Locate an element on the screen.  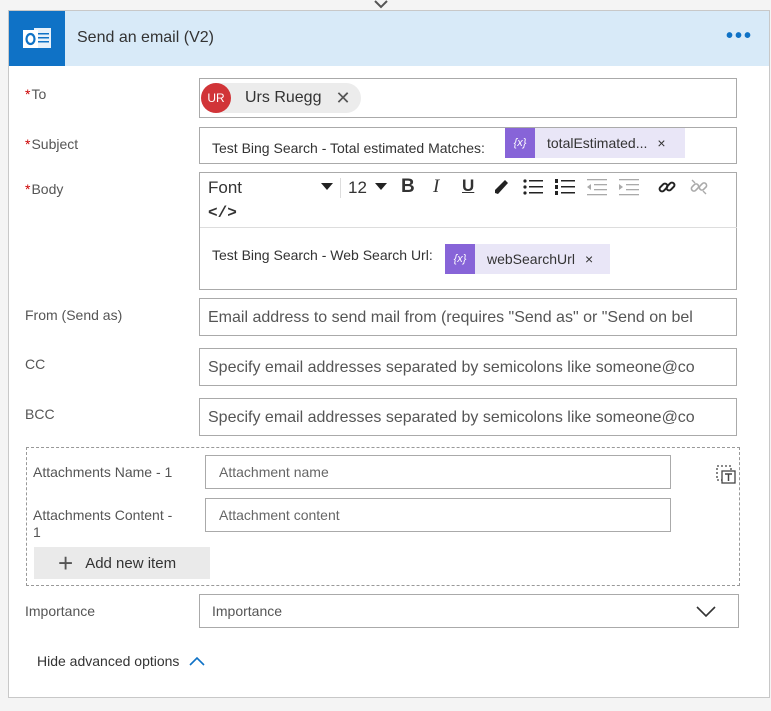
subject-label: *Subject is located at coordinates (51, 144).